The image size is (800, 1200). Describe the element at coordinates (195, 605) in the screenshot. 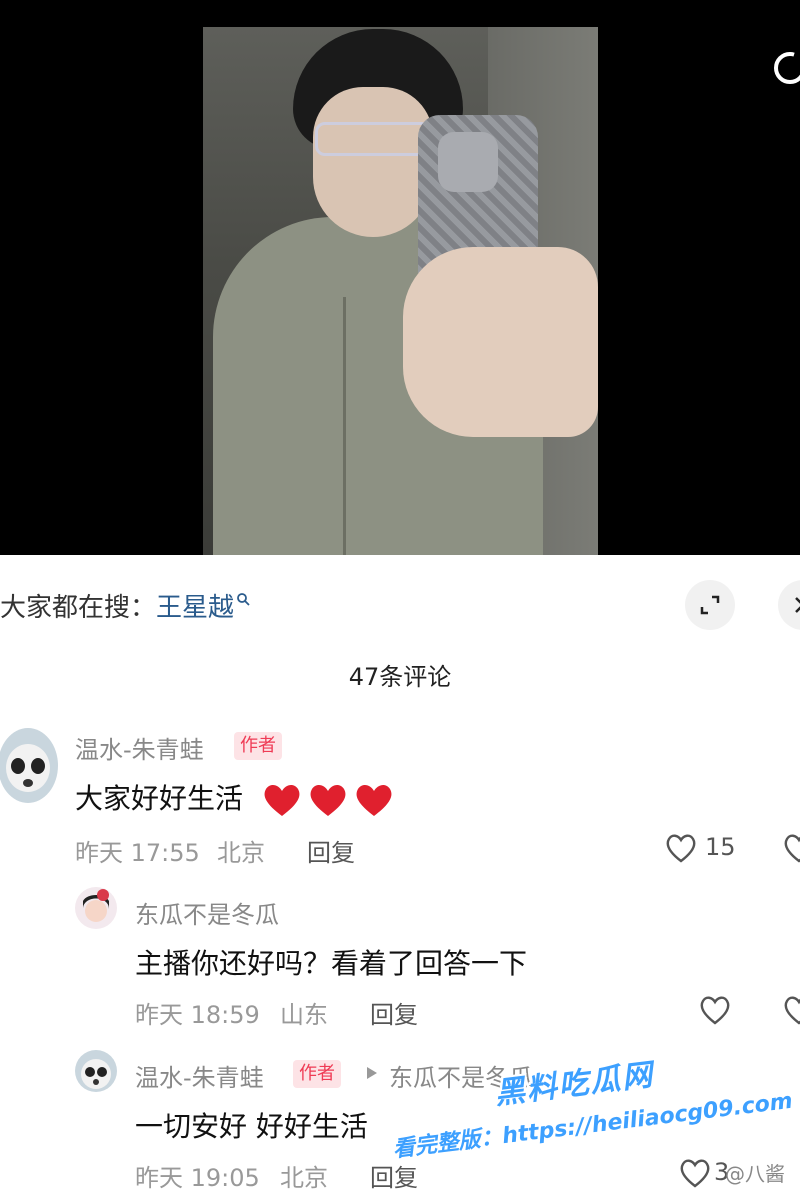

I see `search-keyword-link: 王星越` at that location.